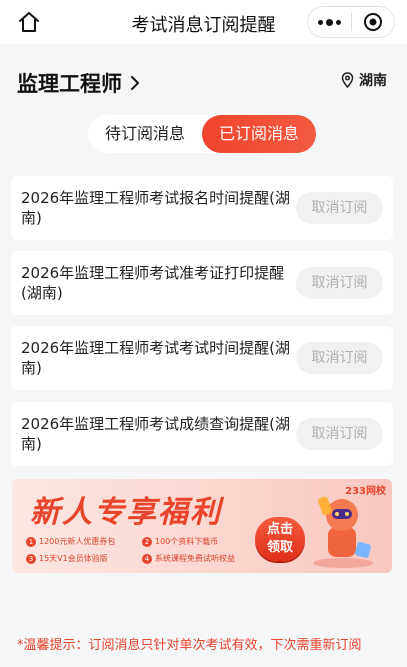 The height and width of the screenshot is (667, 407). Describe the element at coordinates (329, 22) in the screenshot. I see `more-icon` at that location.